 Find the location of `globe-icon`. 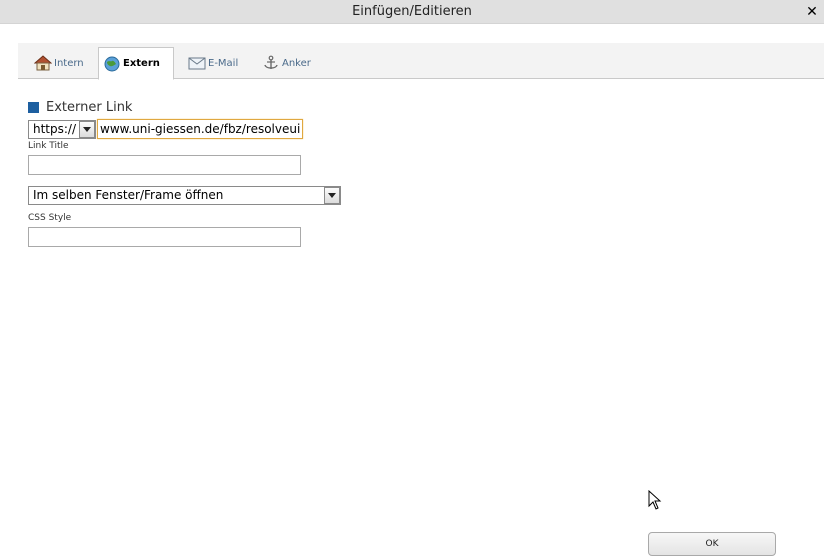

globe-icon is located at coordinates (112, 63).